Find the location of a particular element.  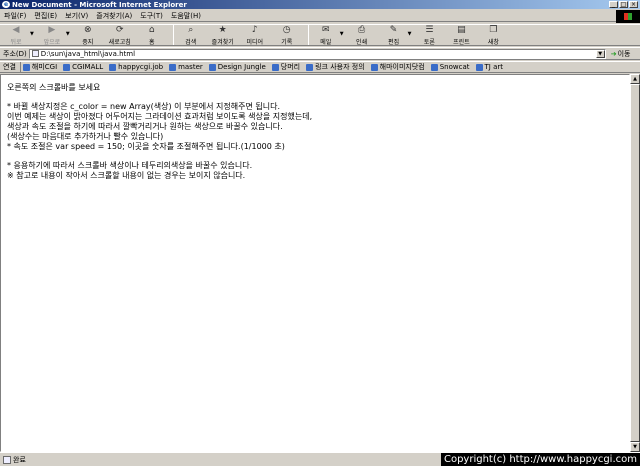

scroll-down-icon: ▼ is located at coordinates (635, 447).